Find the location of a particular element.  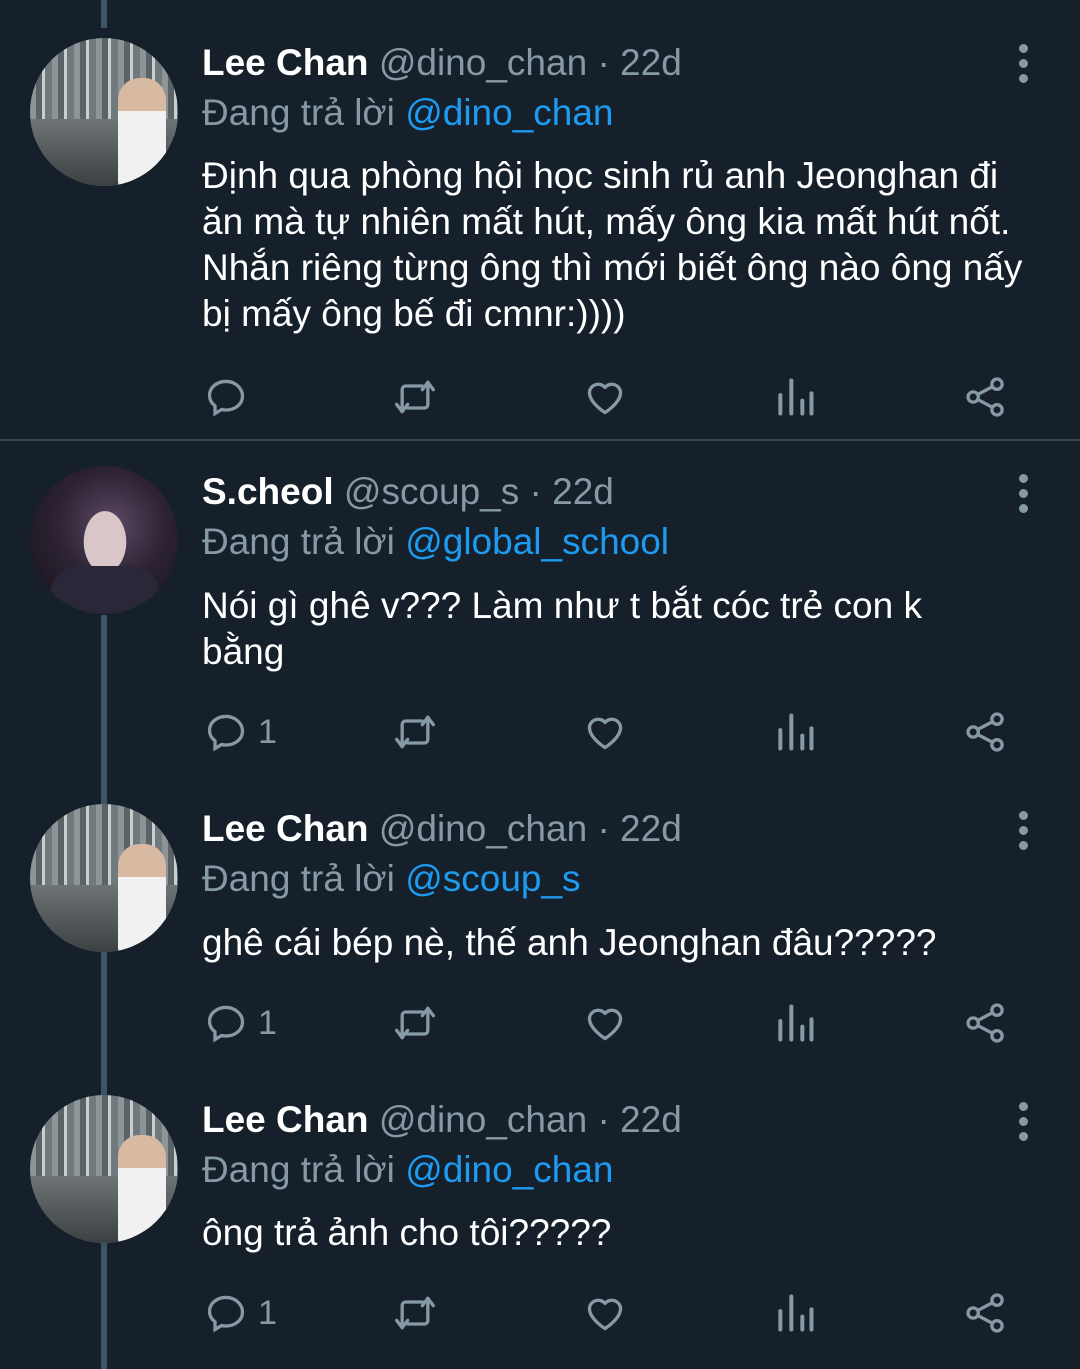

user-handle: @scoup_s is located at coordinates (431, 491).